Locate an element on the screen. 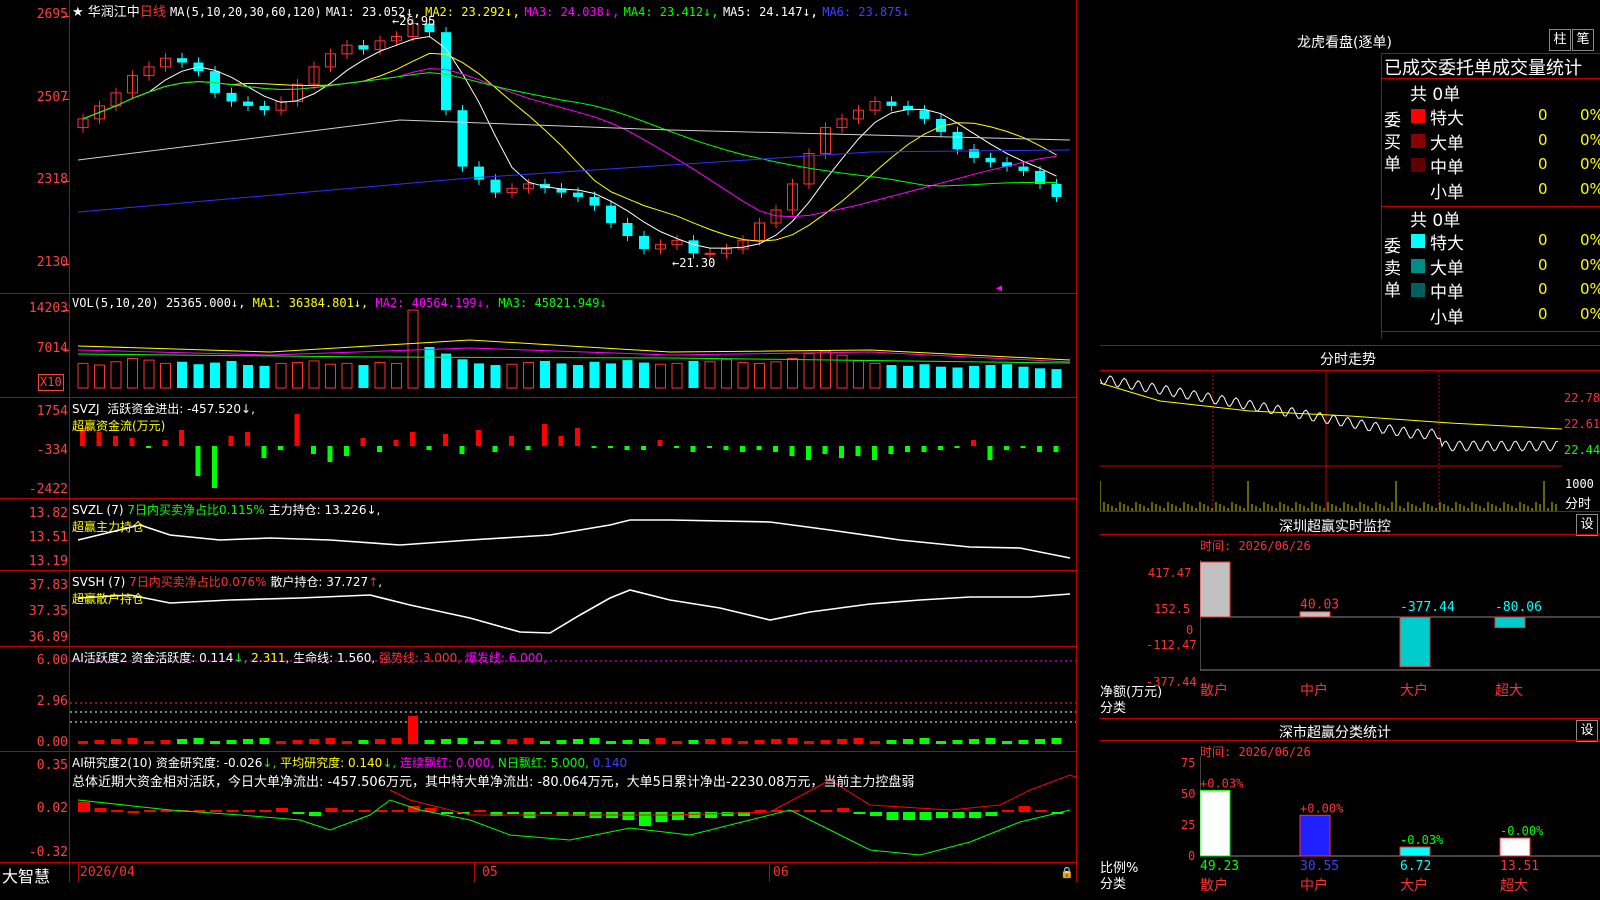 This screenshot has height=900, width=1600. monitor-chart: 417.47 散户 40.03 中户 -377.44 大户 -80.06 超大 is located at coordinates (1400, 629).